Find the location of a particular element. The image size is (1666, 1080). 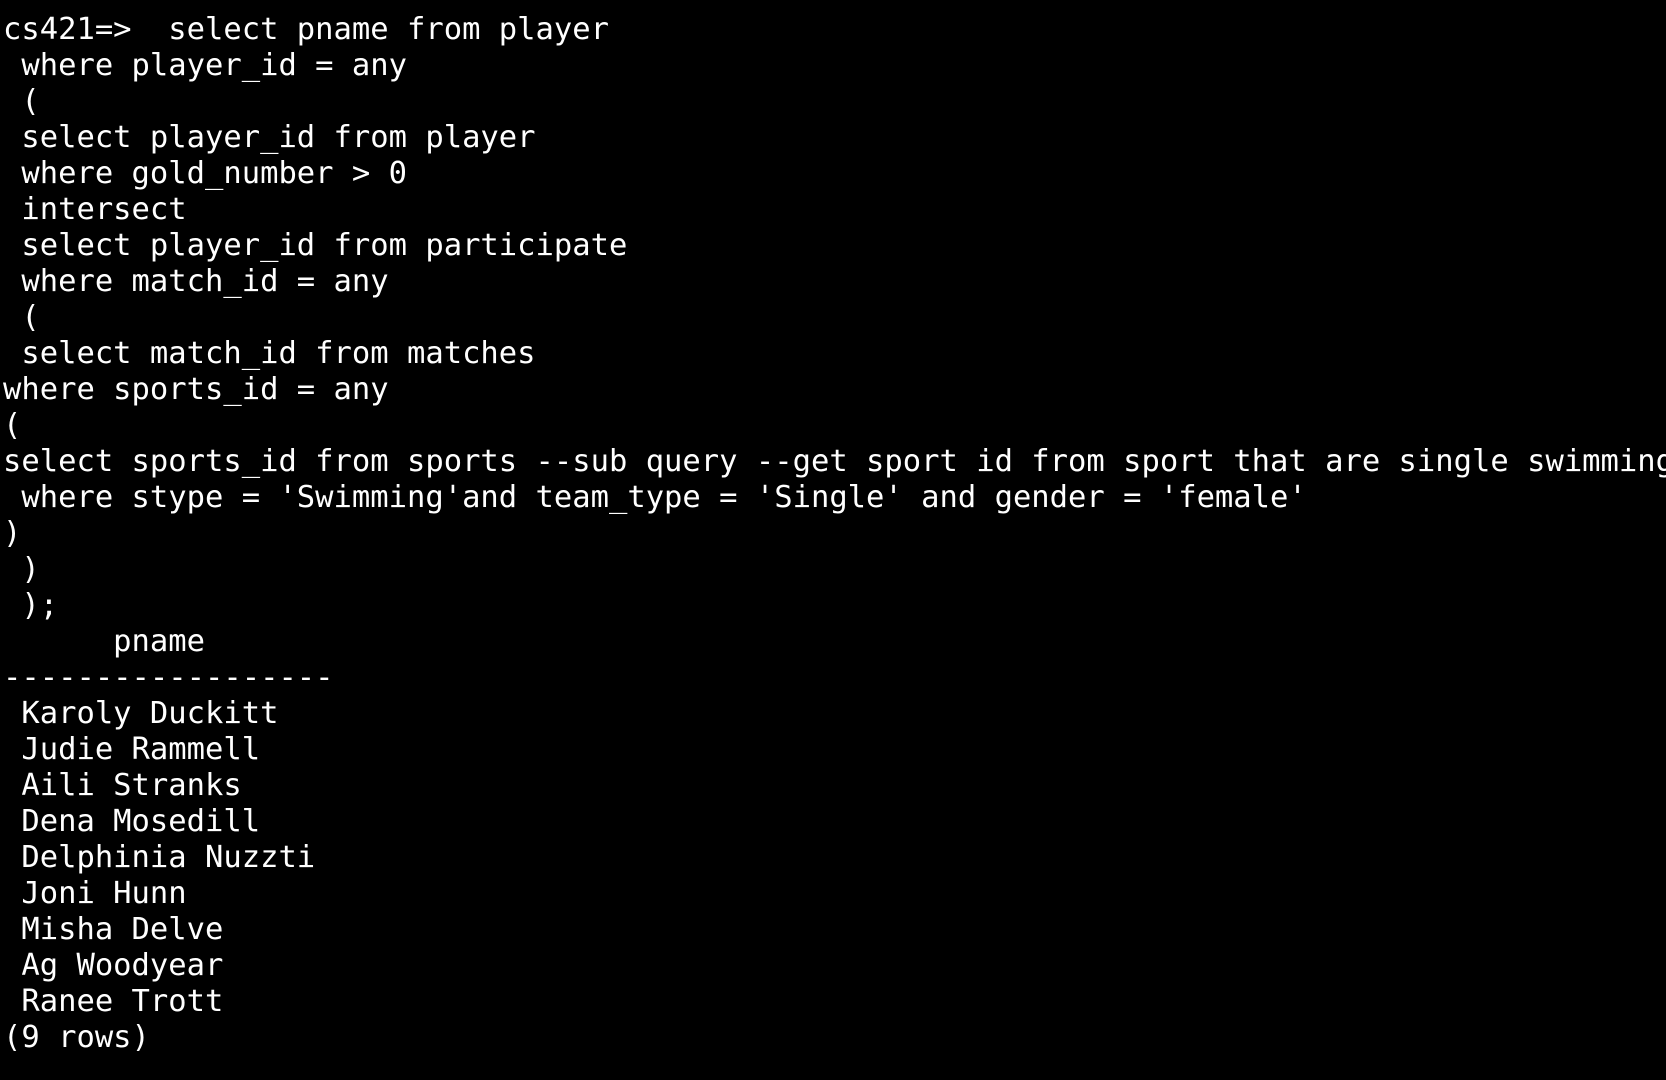

query-line: where player_id = any is located at coordinates (205, 65).